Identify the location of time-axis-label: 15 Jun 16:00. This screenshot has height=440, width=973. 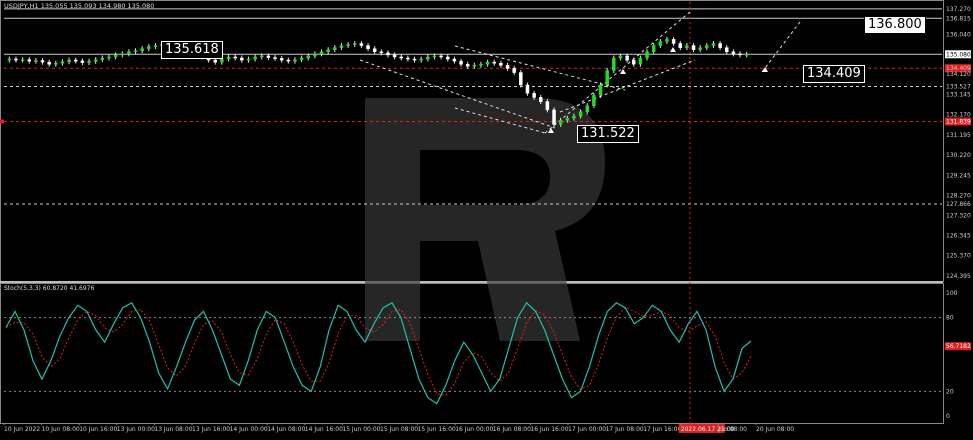
(437, 429).